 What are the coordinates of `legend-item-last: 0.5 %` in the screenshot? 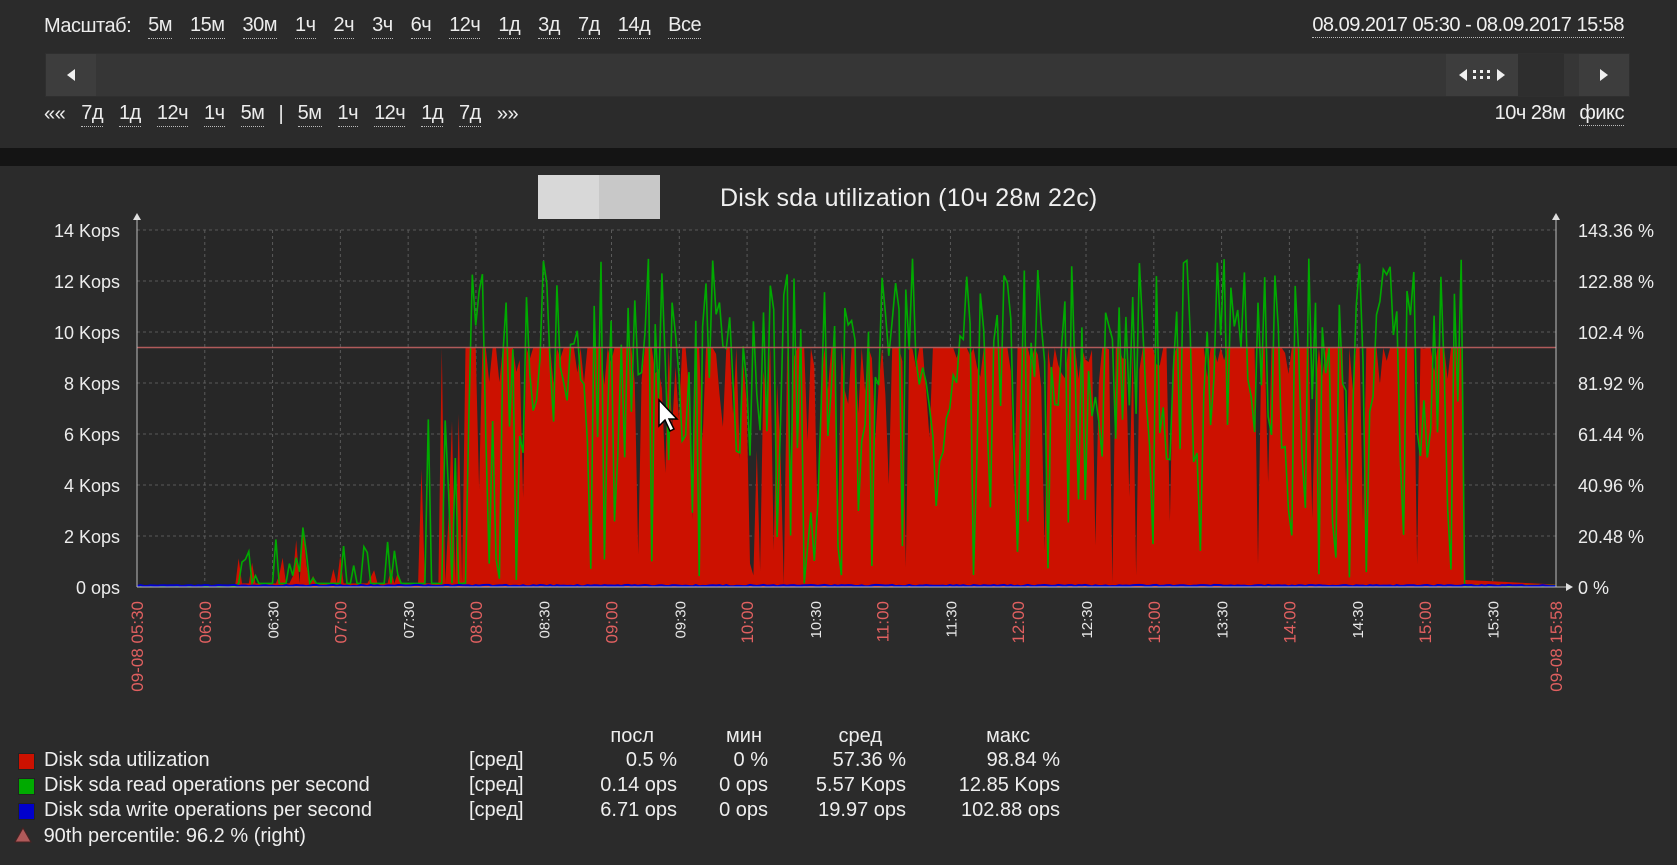 It's located at (651, 760).